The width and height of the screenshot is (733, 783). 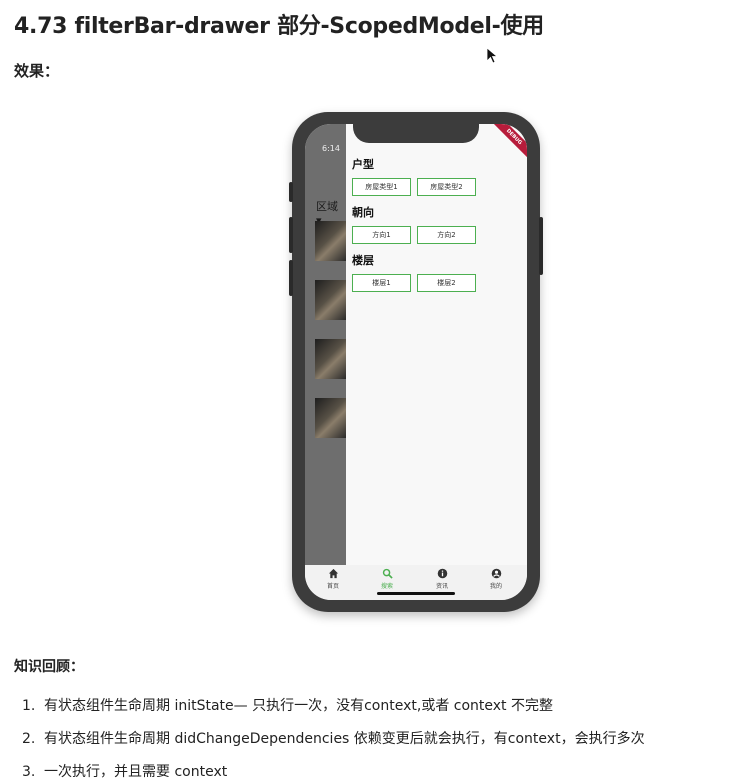 I want to click on tab-profile: 我的, so click(x=496, y=579).